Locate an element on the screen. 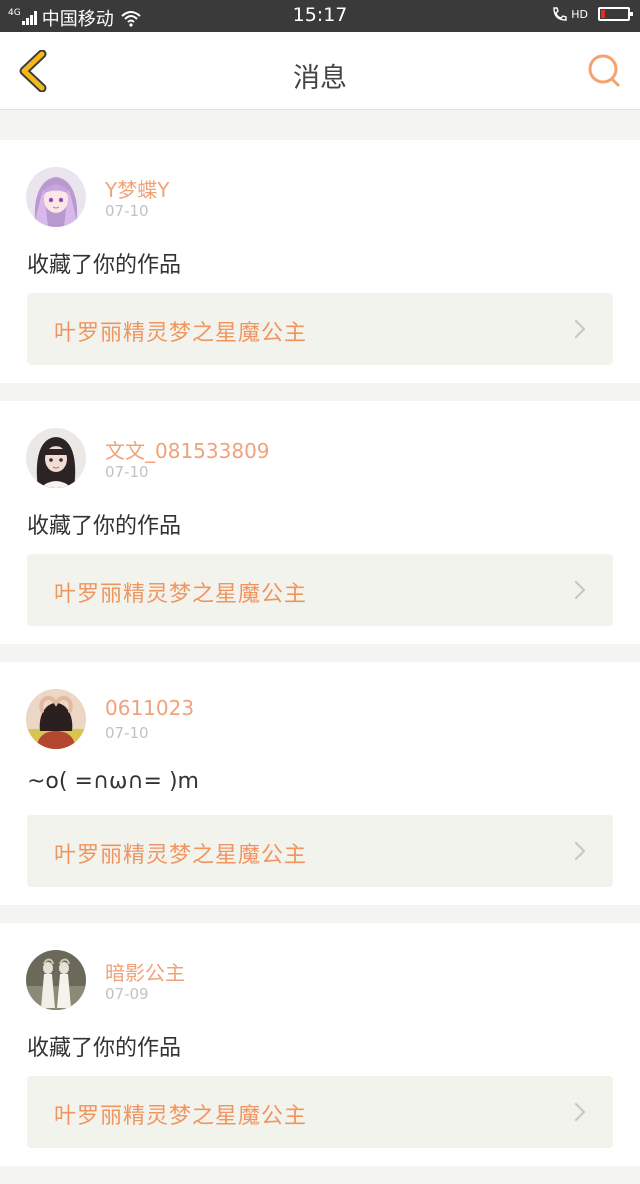 The width and height of the screenshot is (640, 1184). username: 0611023 is located at coordinates (149, 708).